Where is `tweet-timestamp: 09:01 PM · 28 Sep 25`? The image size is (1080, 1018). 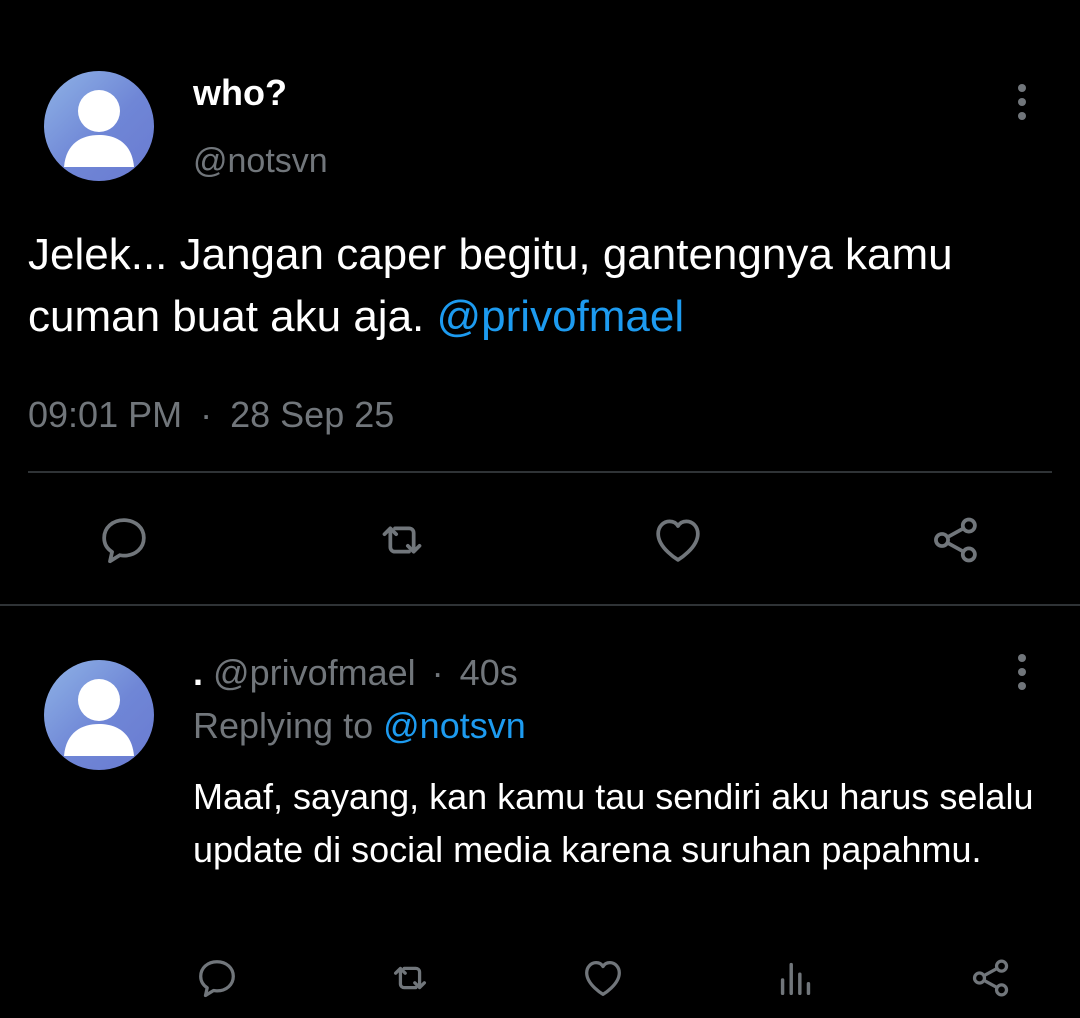
tweet-timestamp: 09:01 PM · 28 Sep 25 is located at coordinates (211, 415).